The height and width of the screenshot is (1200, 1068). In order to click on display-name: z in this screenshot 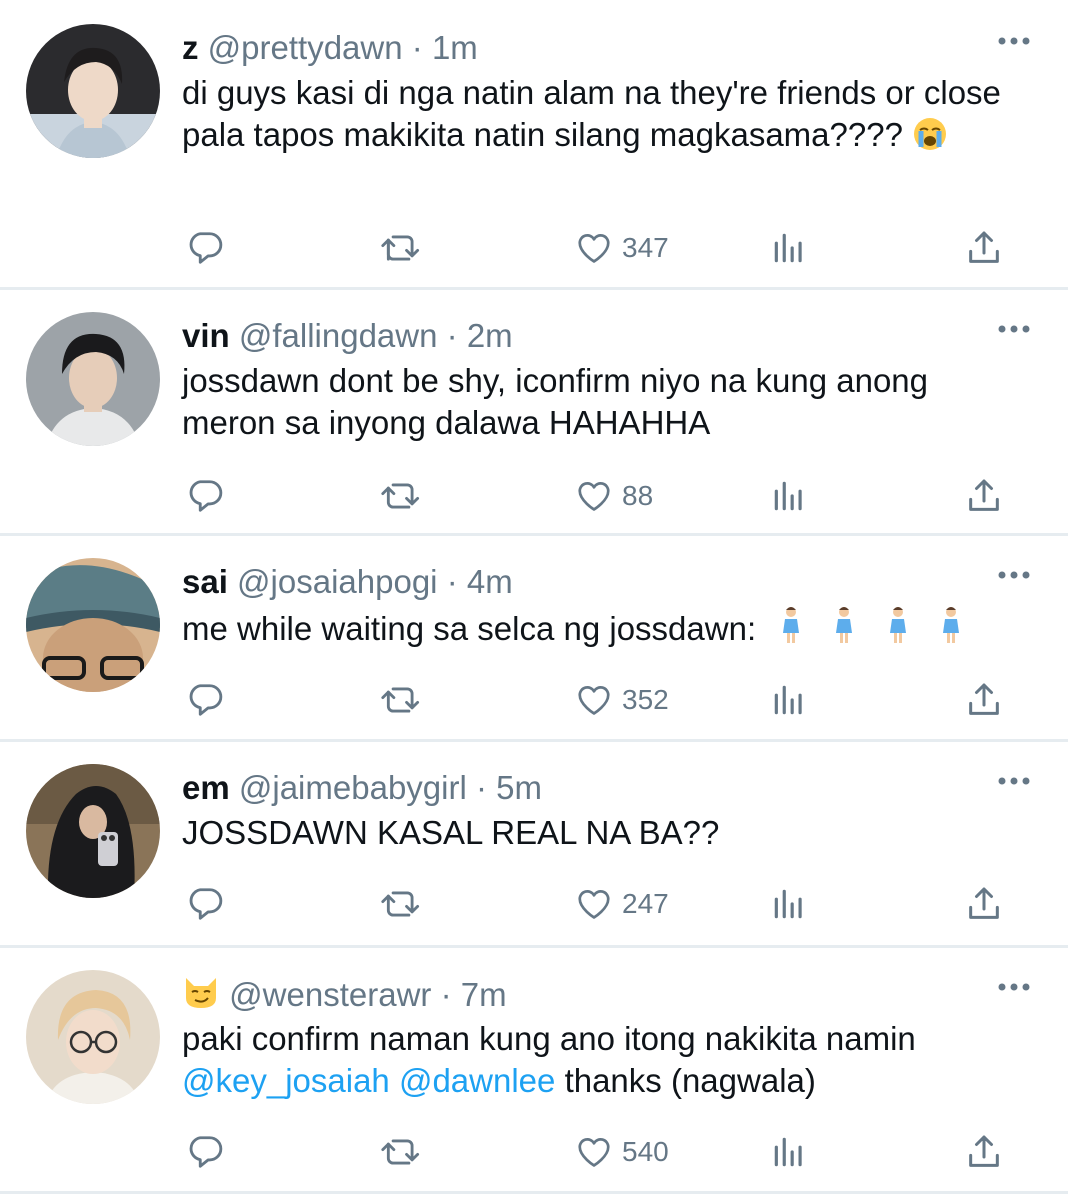, I will do `click(190, 47)`.